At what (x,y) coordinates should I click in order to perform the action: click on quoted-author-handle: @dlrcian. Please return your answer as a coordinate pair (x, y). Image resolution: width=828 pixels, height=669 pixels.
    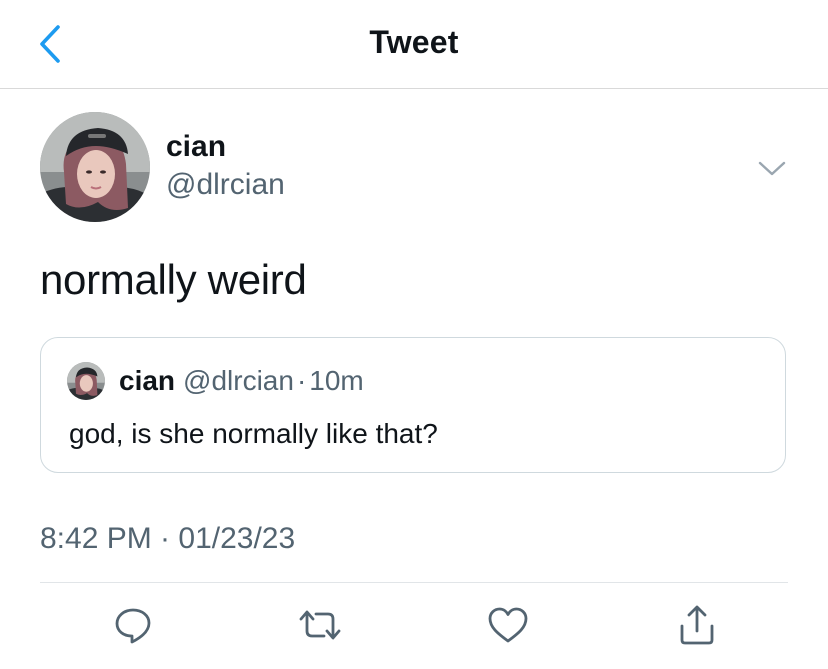
    Looking at the image, I should click on (238, 380).